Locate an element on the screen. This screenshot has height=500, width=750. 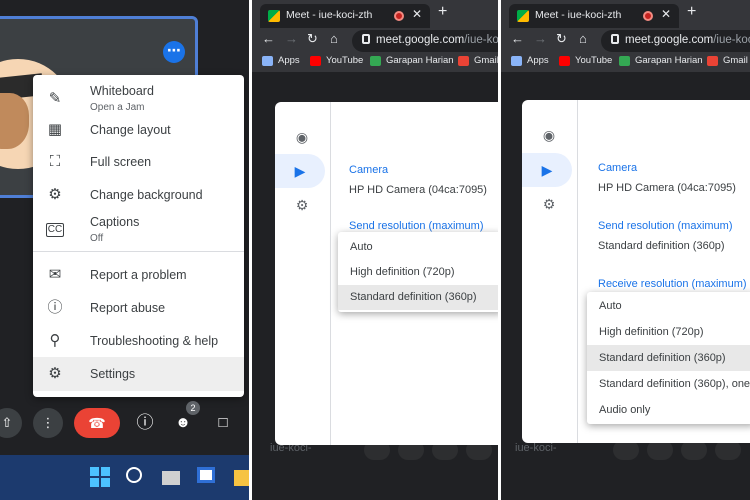
menu-item-report-abuse: ⓘ Report abuse is located at coordinates (138, 308).